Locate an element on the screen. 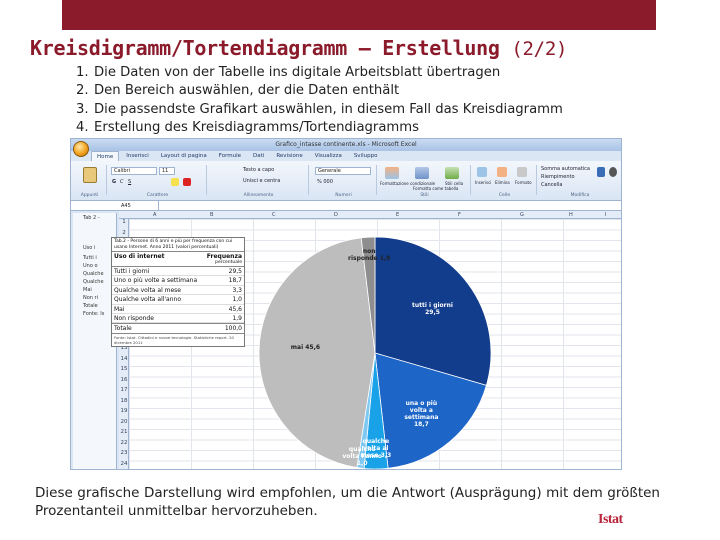 The image size is (720, 540). row-header: 14 is located at coordinates (124, 359).